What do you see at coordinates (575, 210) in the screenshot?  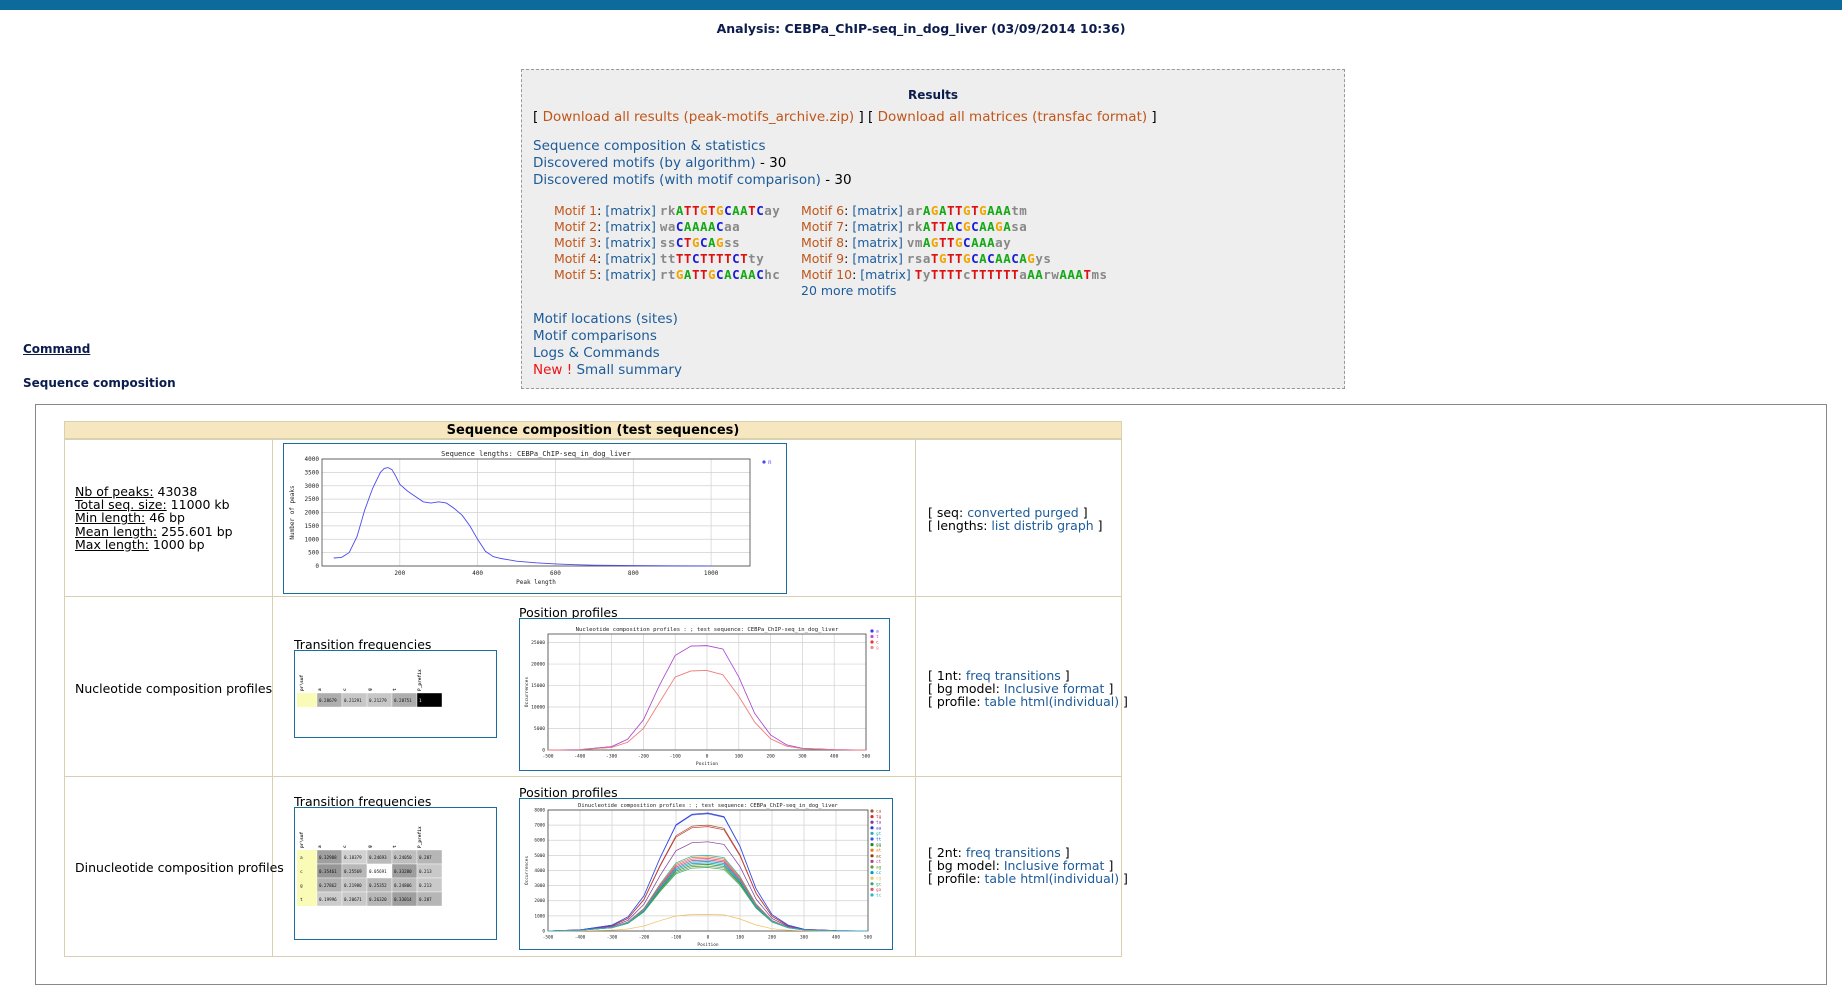 I see `motif-label: Motif 1` at bounding box center [575, 210].